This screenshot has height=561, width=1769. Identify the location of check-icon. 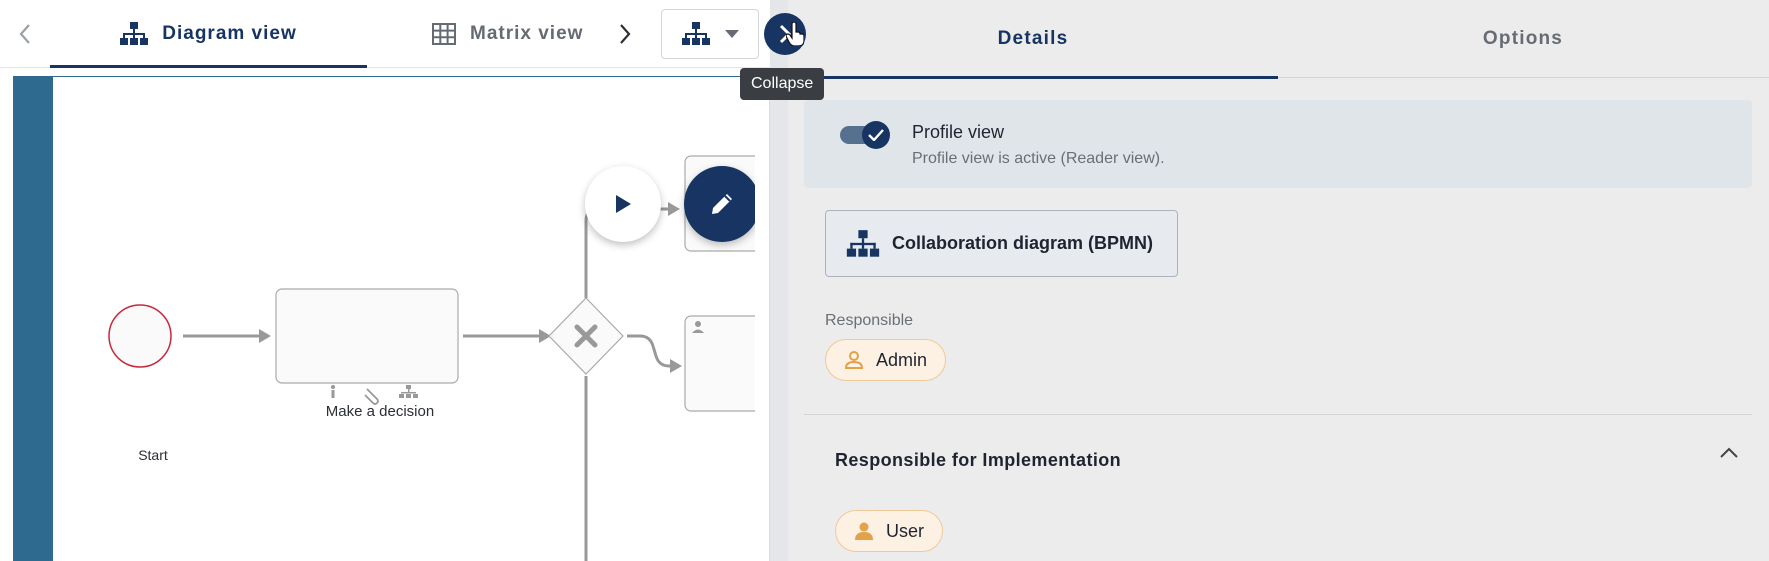
(876, 135).